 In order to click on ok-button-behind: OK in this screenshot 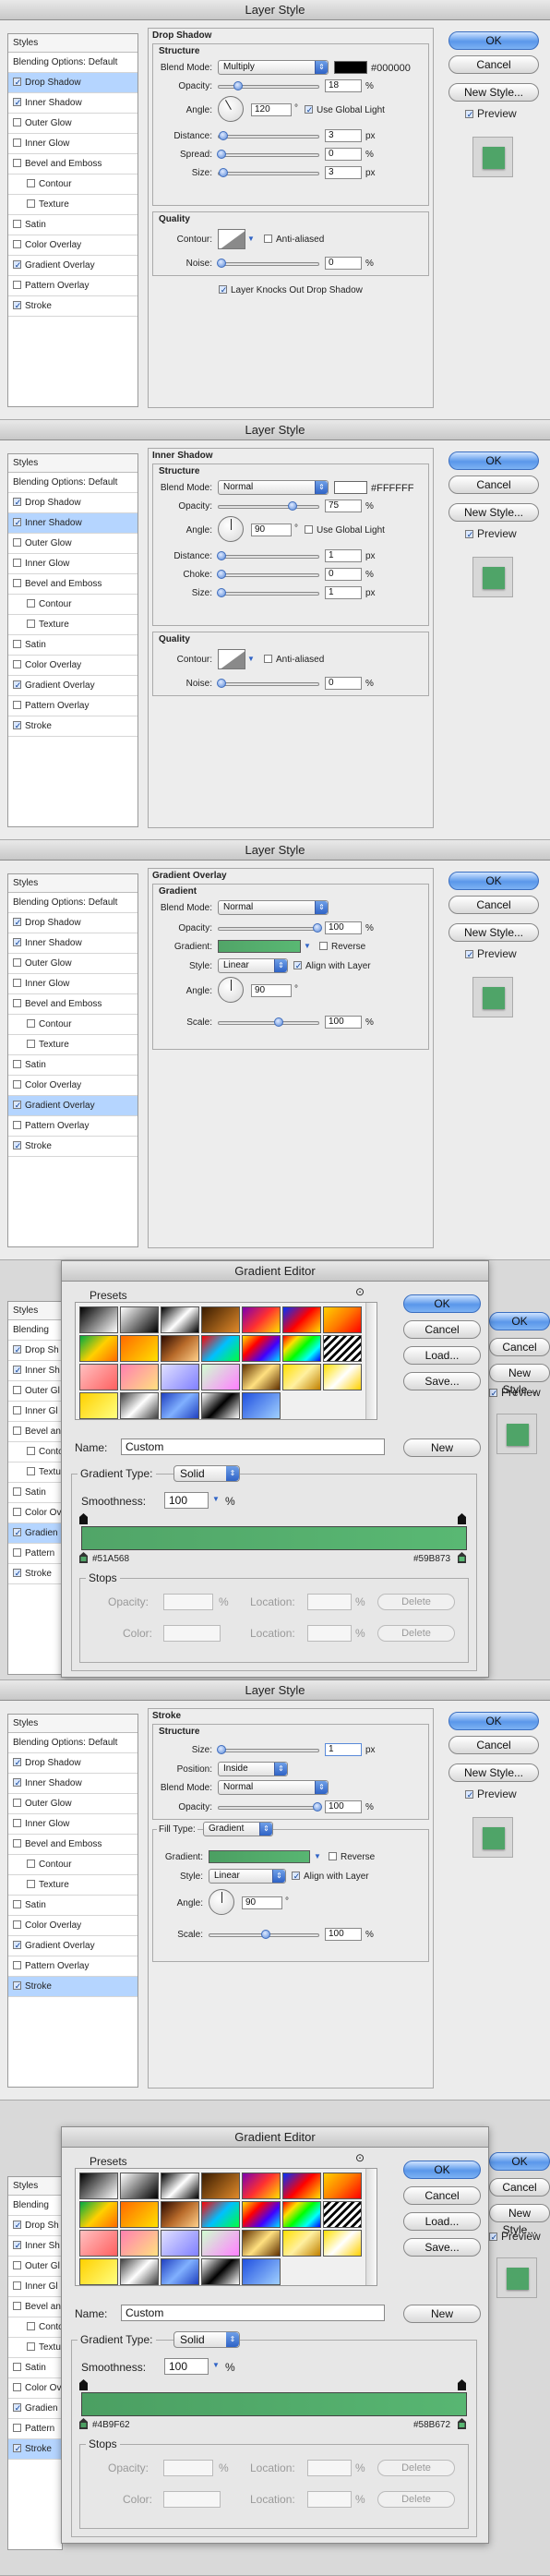, I will do `click(519, 2161)`.